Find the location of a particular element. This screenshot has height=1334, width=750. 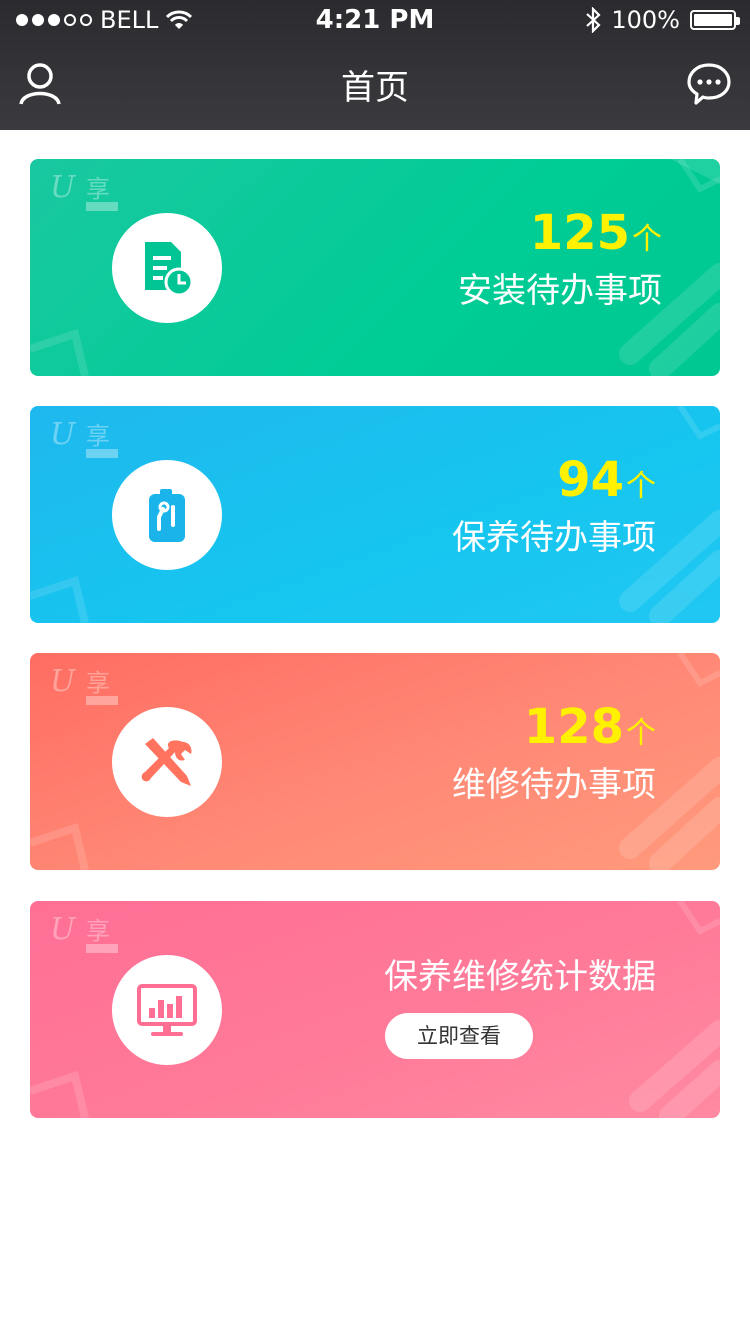

status-bar: BELL 4:21 PM 100% is located at coordinates (375, 20).